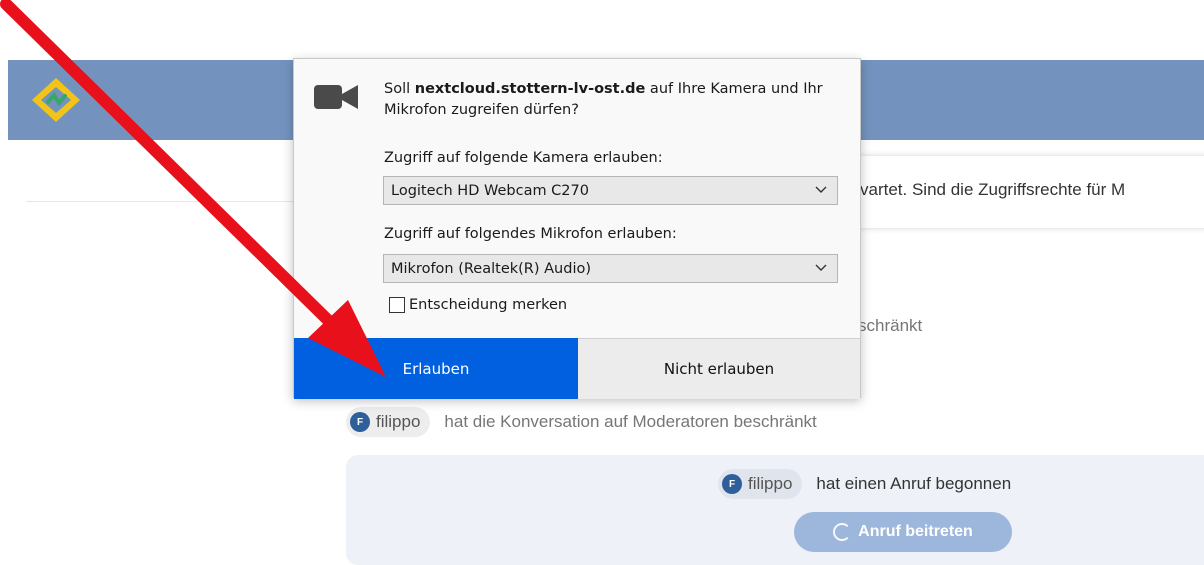 This screenshot has width=1204, height=565. Describe the element at coordinates (610, 268) in the screenshot. I see `microphone-select: Mikrofon (Realtek(R) Audio)` at that location.